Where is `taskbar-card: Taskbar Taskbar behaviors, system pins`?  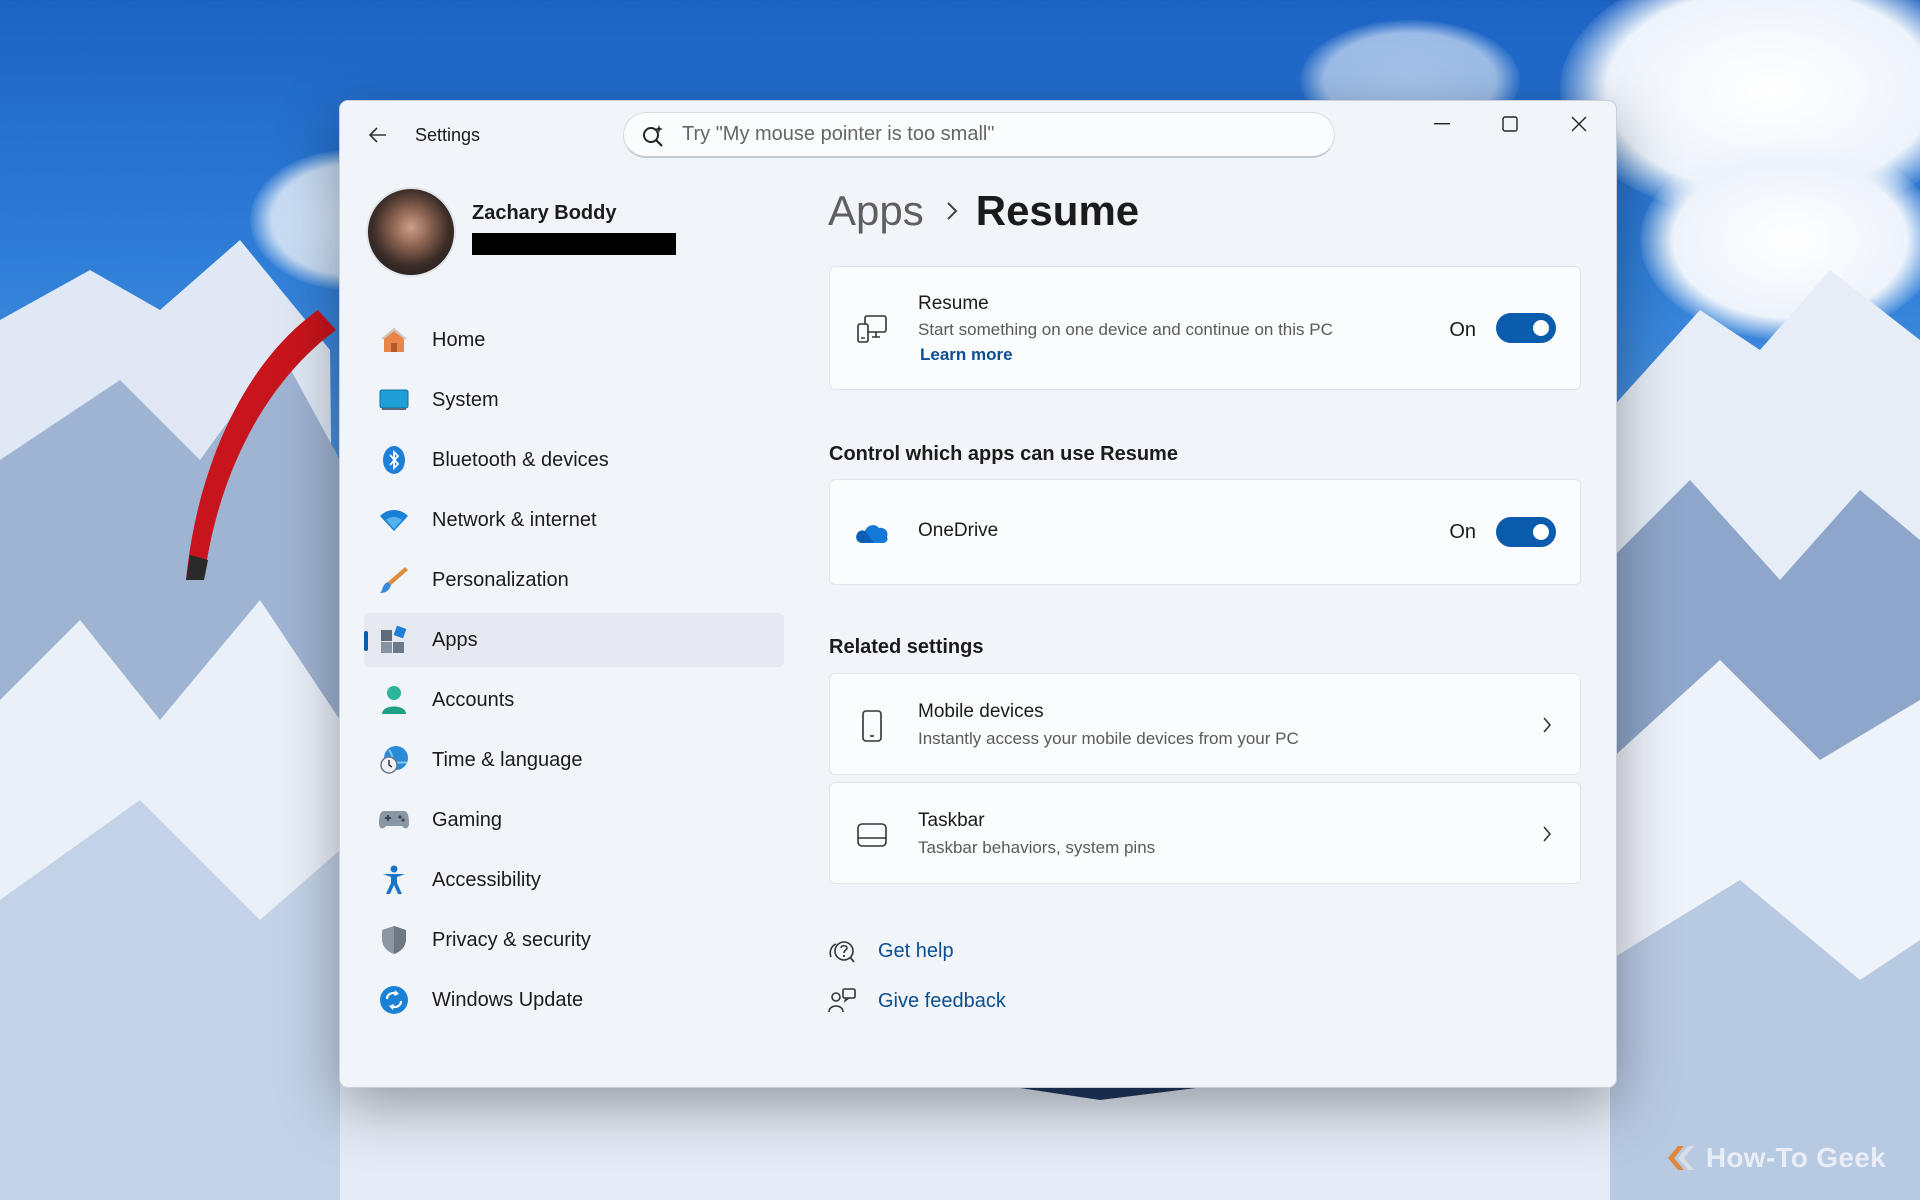 taskbar-card: Taskbar Taskbar behaviors, system pins is located at coordinates (1205, 833).